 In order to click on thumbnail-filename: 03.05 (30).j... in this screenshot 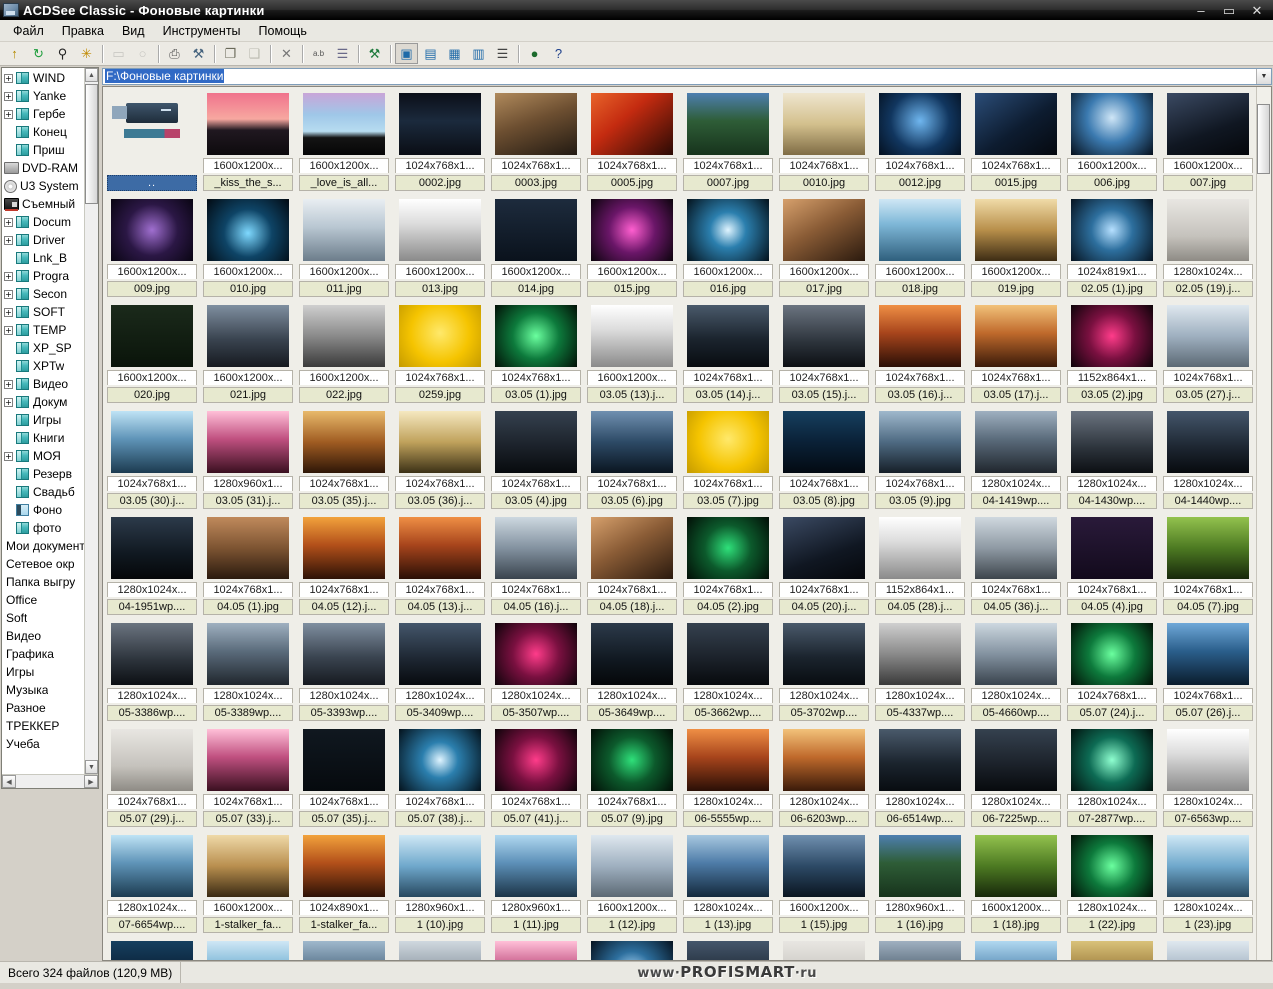, I will do `click(152, 500)`.